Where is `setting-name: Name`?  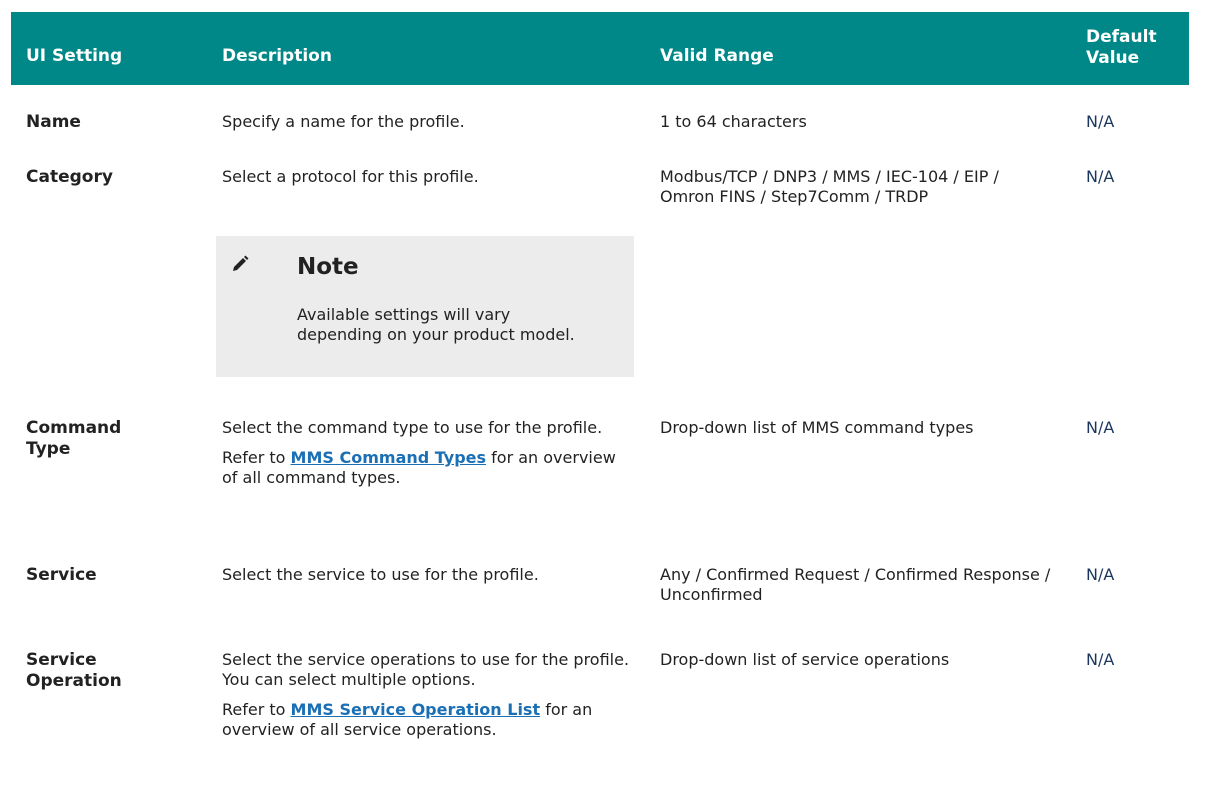
setting-name: Name is located at coordinates (53, 122).